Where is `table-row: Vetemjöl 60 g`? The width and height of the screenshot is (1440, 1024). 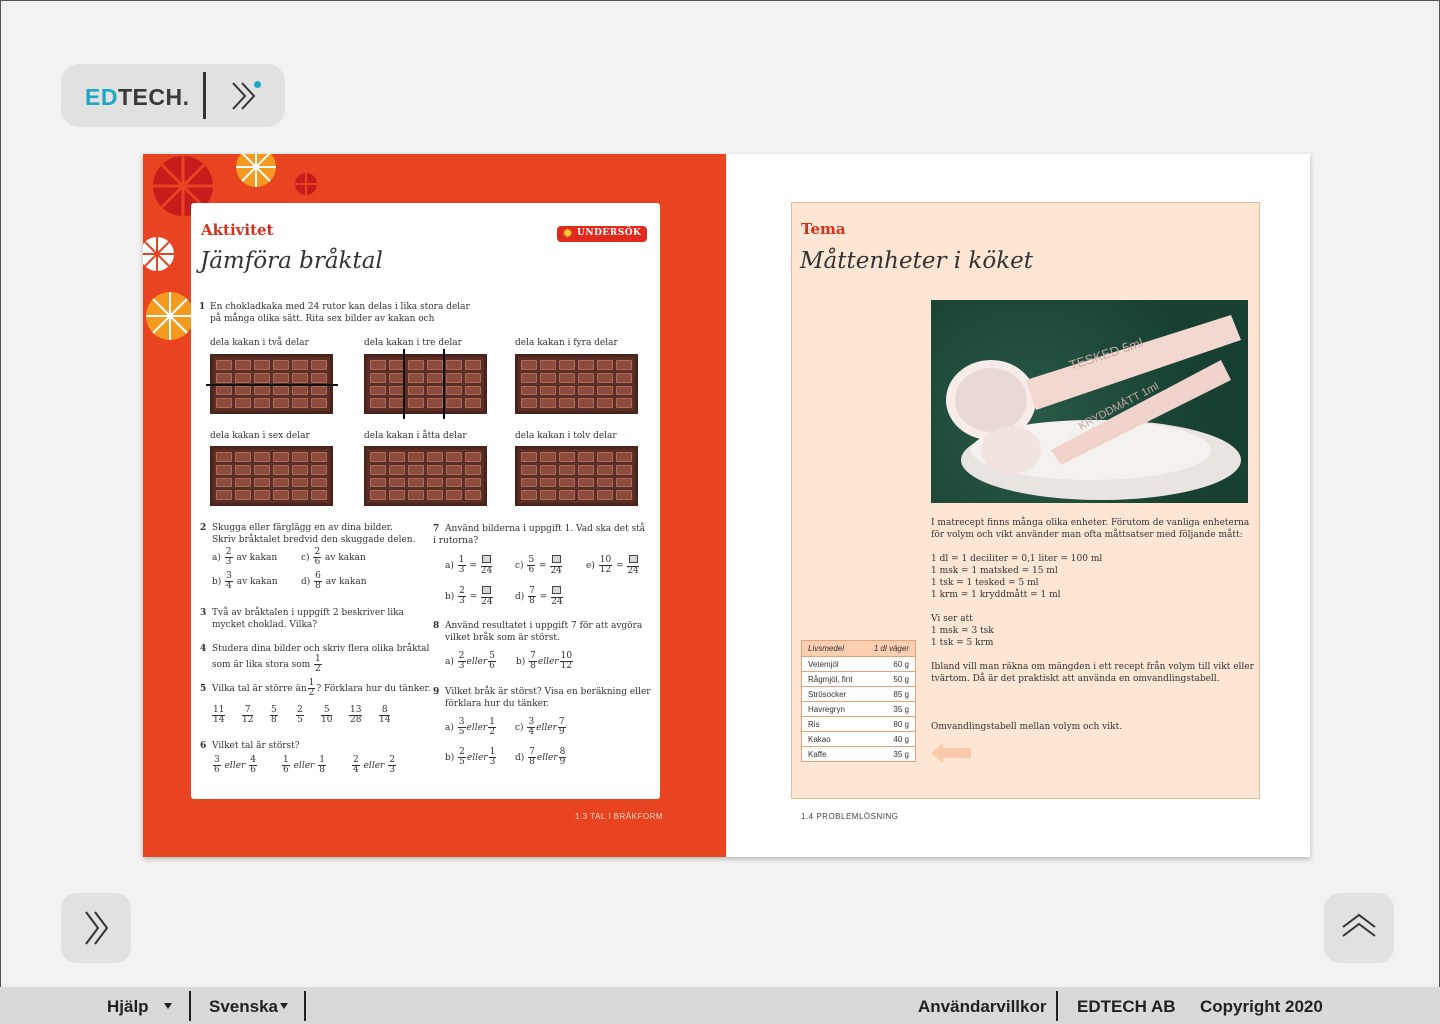 table-row: Vetemjöl 60 g is located at coordinates (858, 663).